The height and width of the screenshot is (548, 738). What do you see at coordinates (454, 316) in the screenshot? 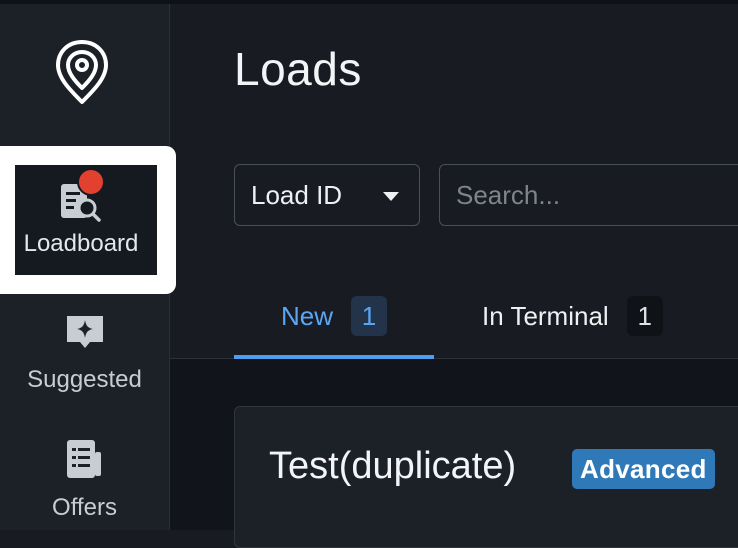
I see `tab-bar: New 1 In Terminal 1` at bounding box center [454, 316].